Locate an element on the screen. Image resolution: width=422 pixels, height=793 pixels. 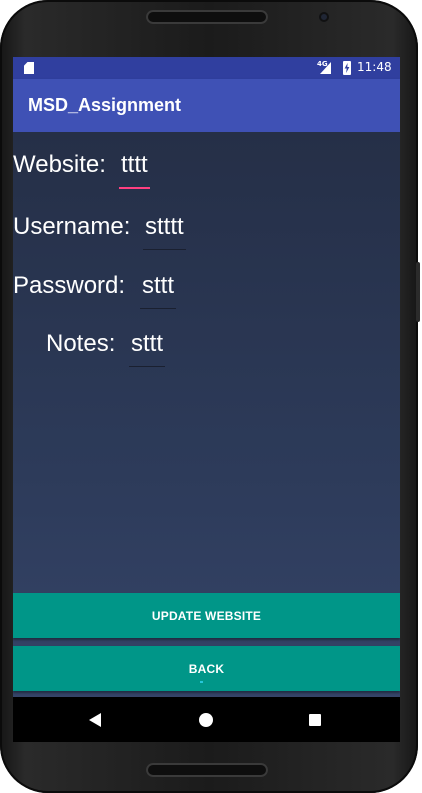
battery-charging-icon is located at coordinates (347, 68).